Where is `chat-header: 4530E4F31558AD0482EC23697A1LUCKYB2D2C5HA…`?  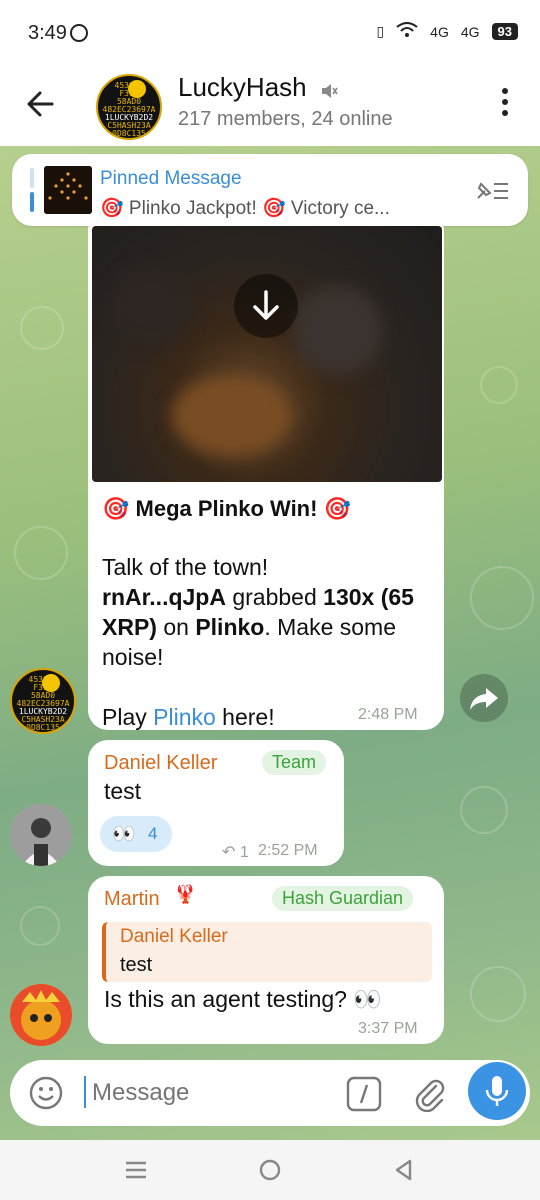 chat-header: 4530E4F31558AD0482EC23697A1LUCKYB2D2C5HA… is located at coordinates (270, 106).